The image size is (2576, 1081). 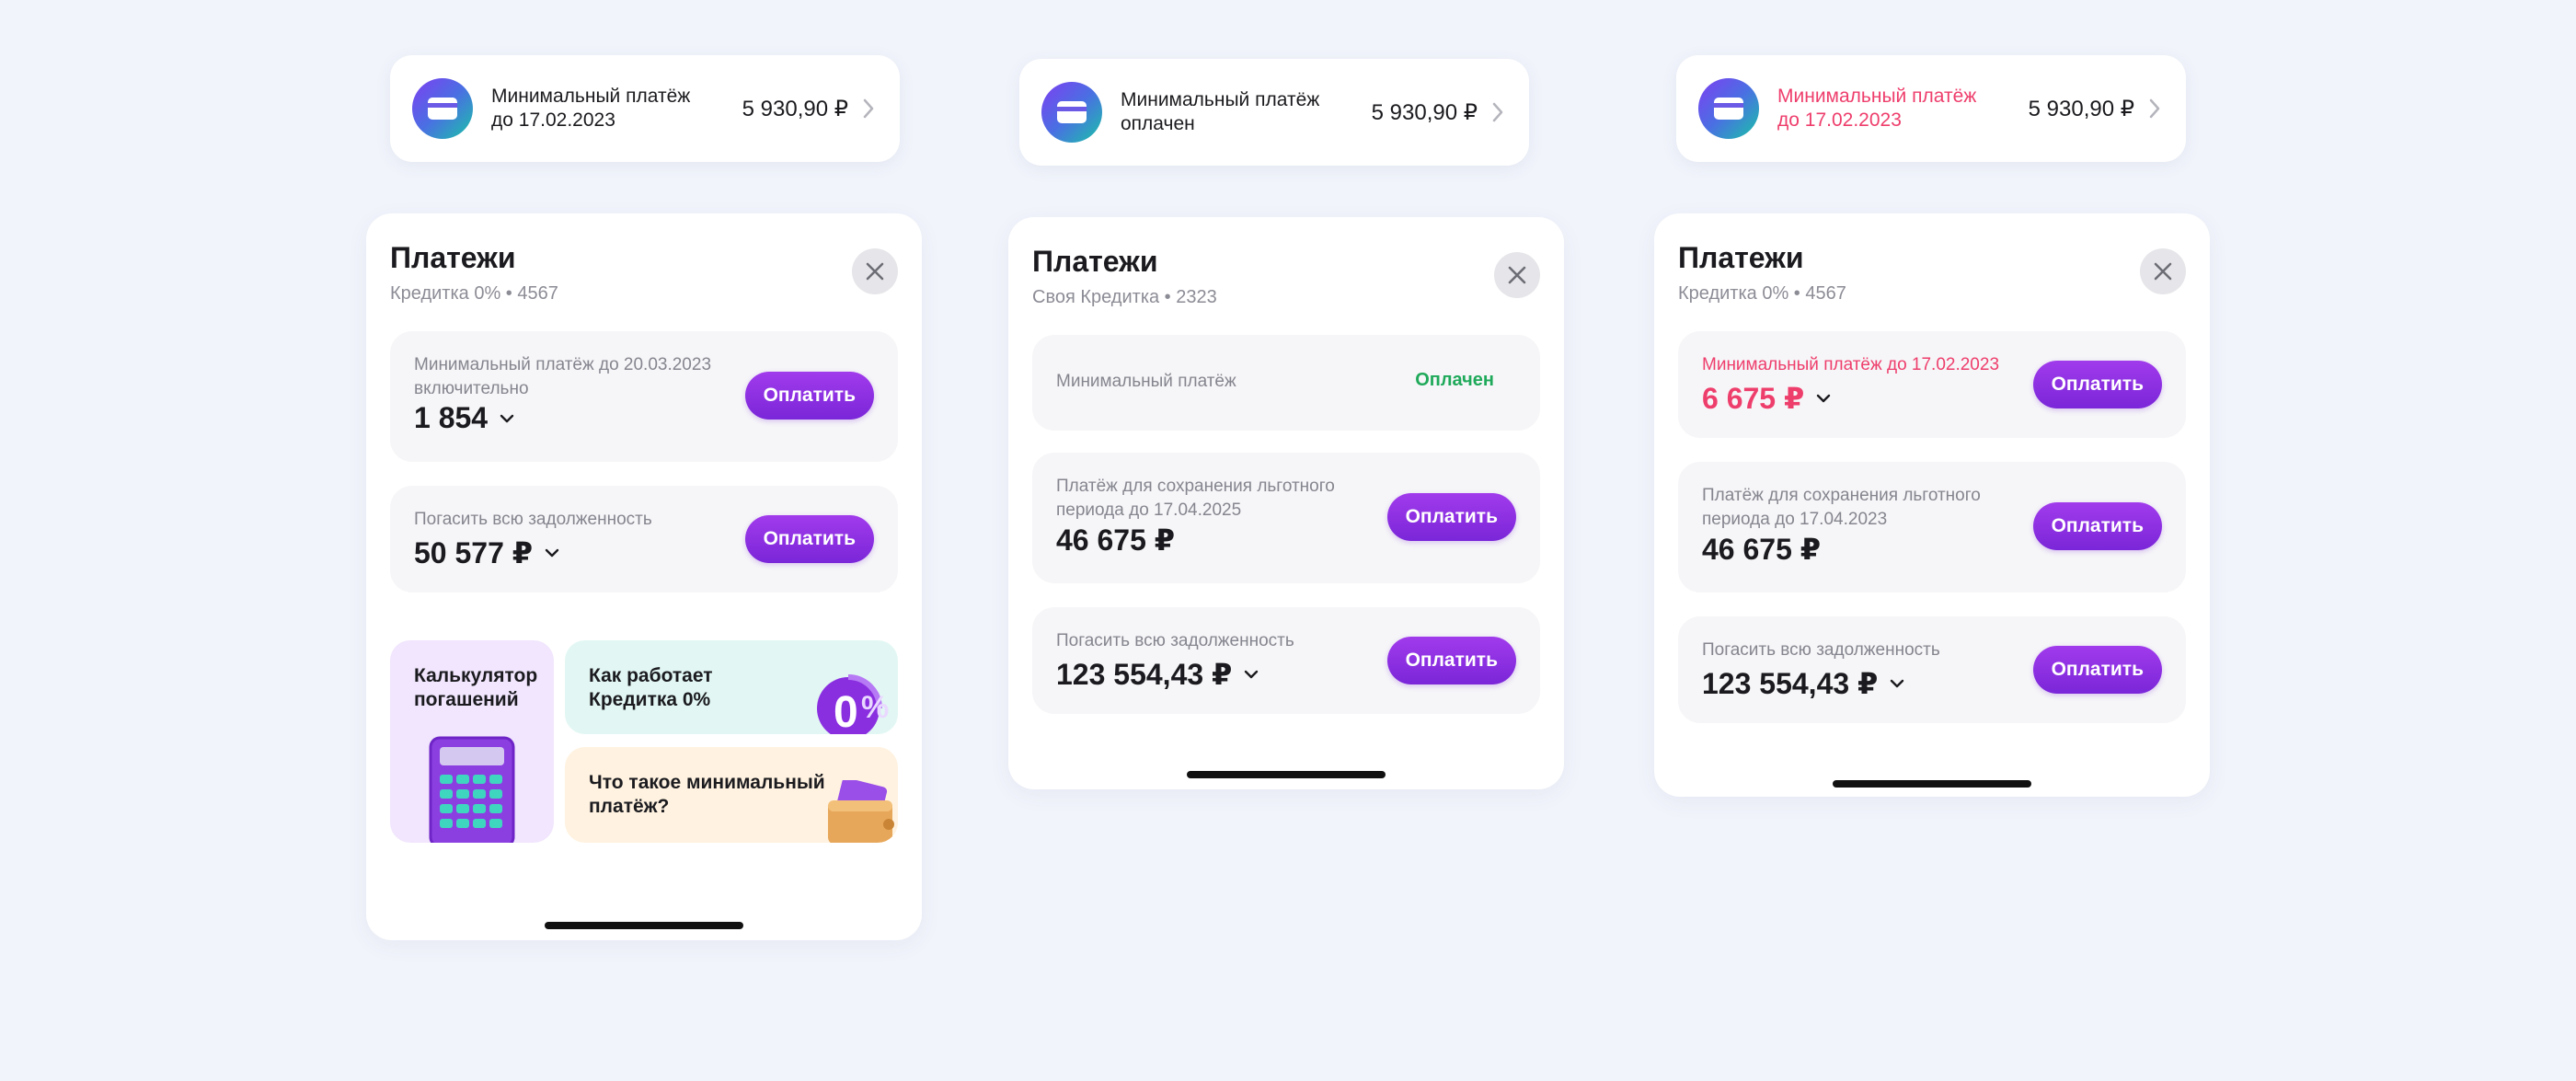 I want to click on payment-amount-dropdown: 1 854, so click(x=464, y=418).